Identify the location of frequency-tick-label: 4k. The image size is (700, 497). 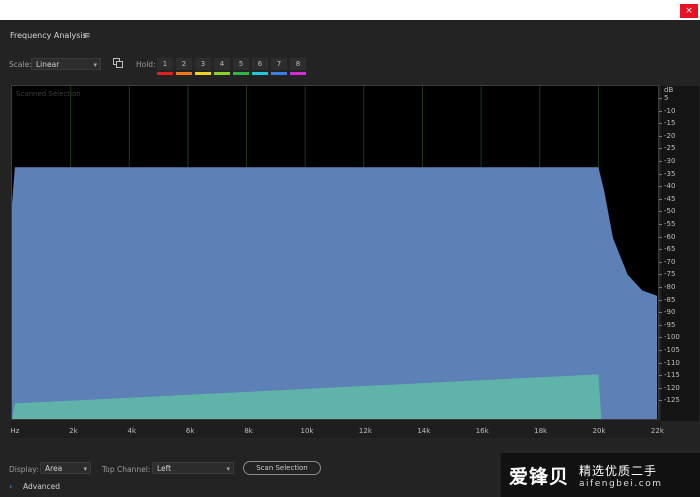
(132, 431).